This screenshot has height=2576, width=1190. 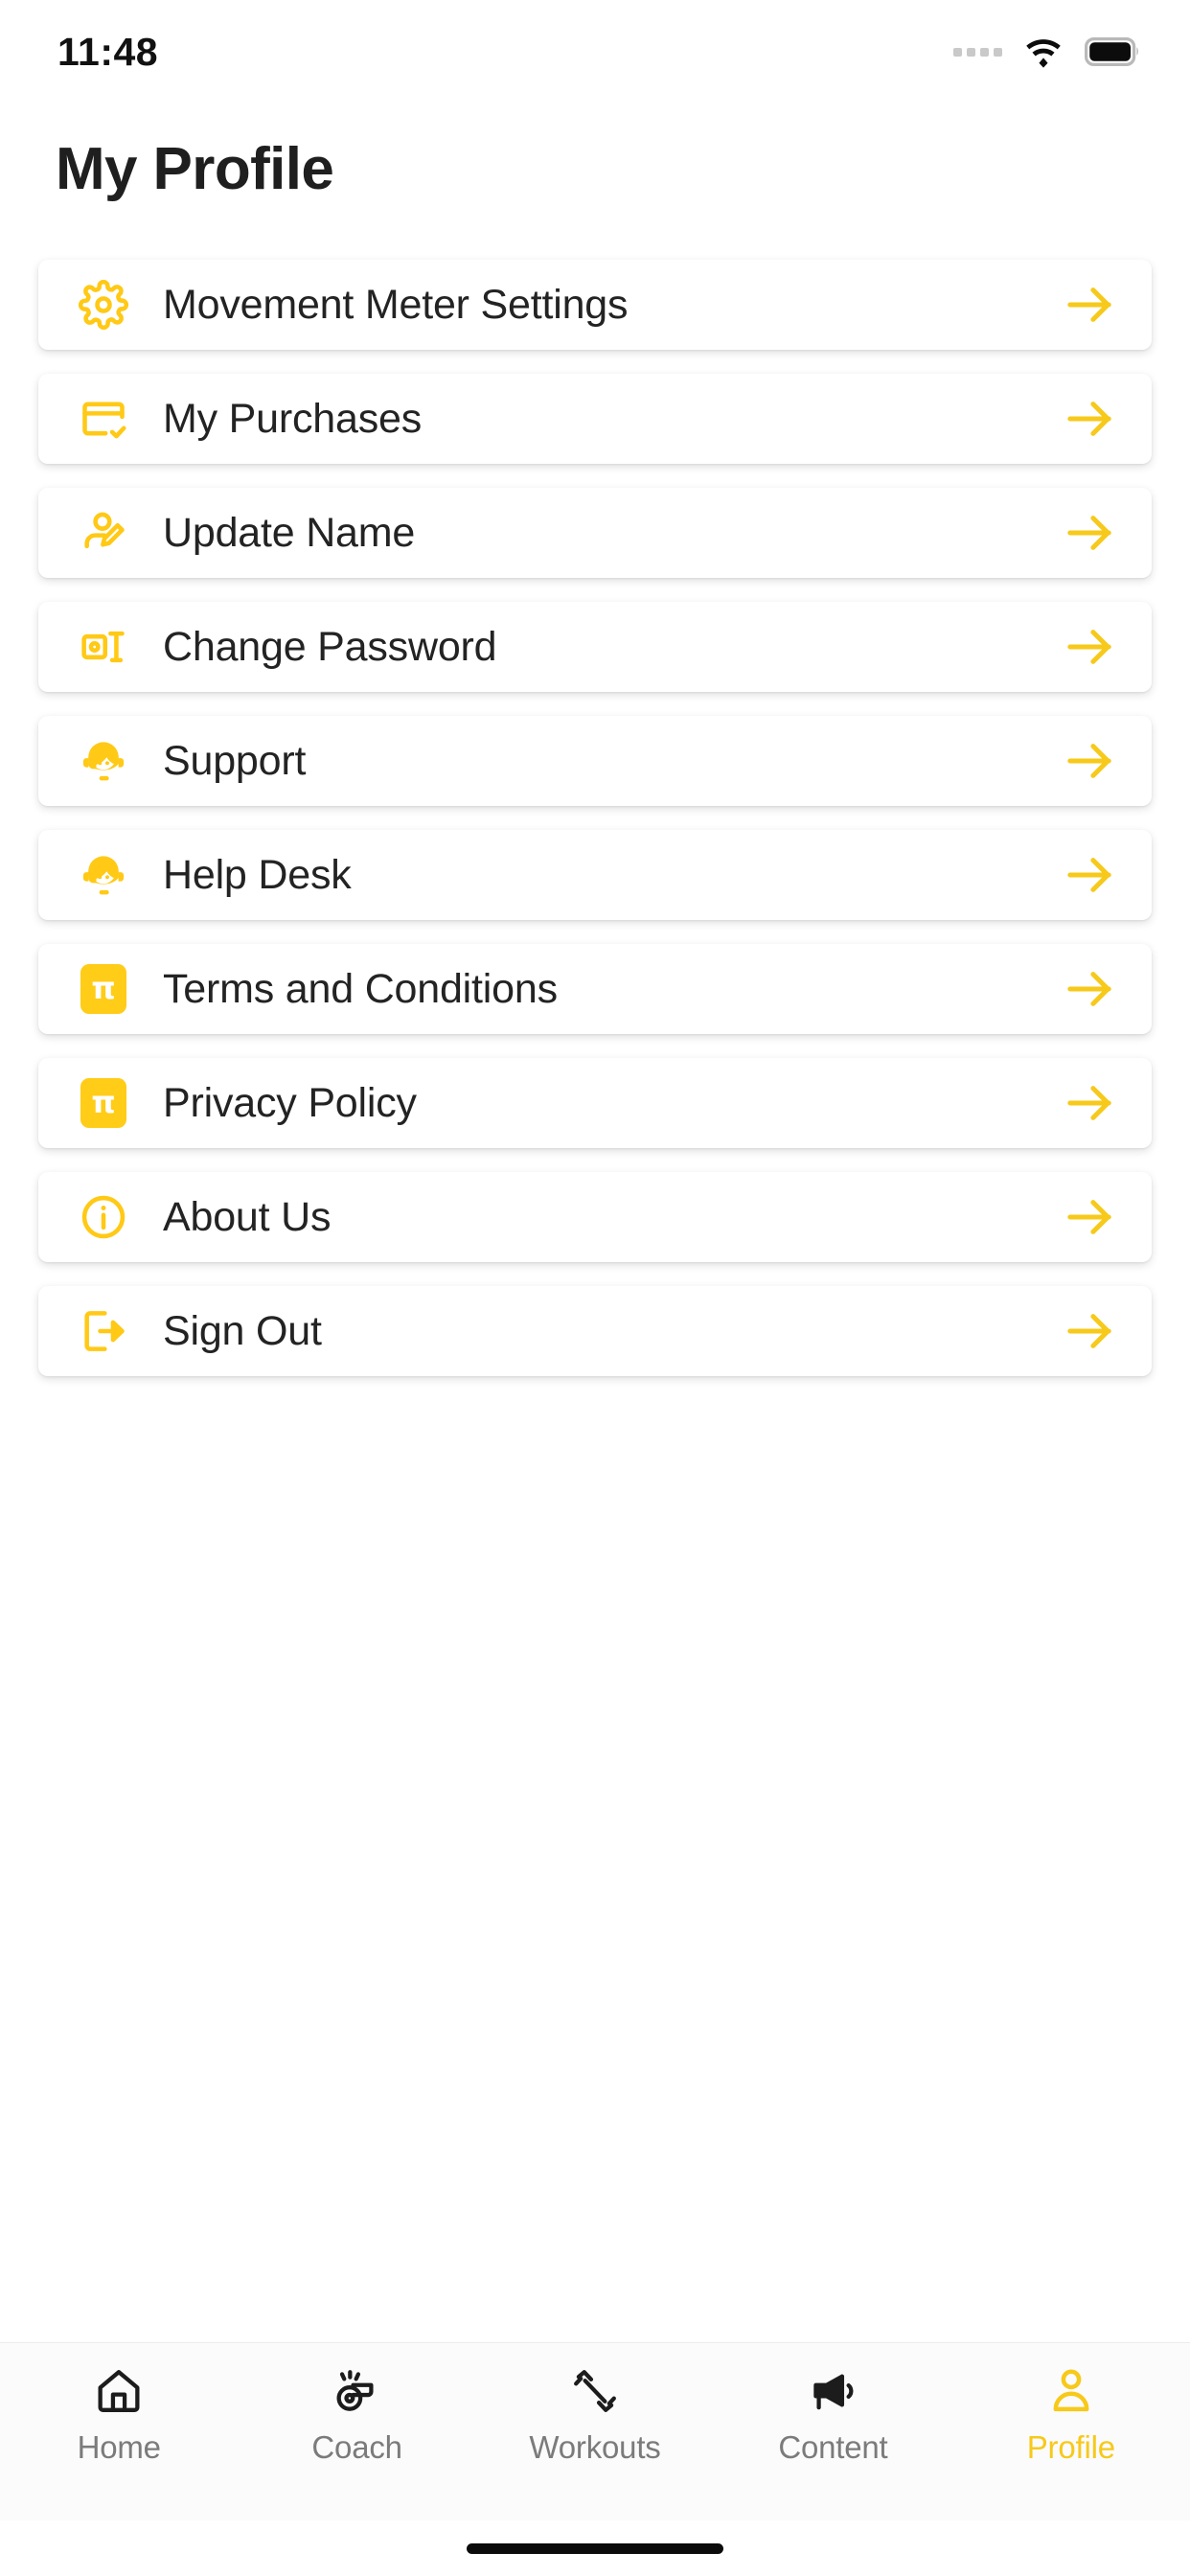 I want to click on nav-tab-coach: Coach, so click(x=357, y=2415).